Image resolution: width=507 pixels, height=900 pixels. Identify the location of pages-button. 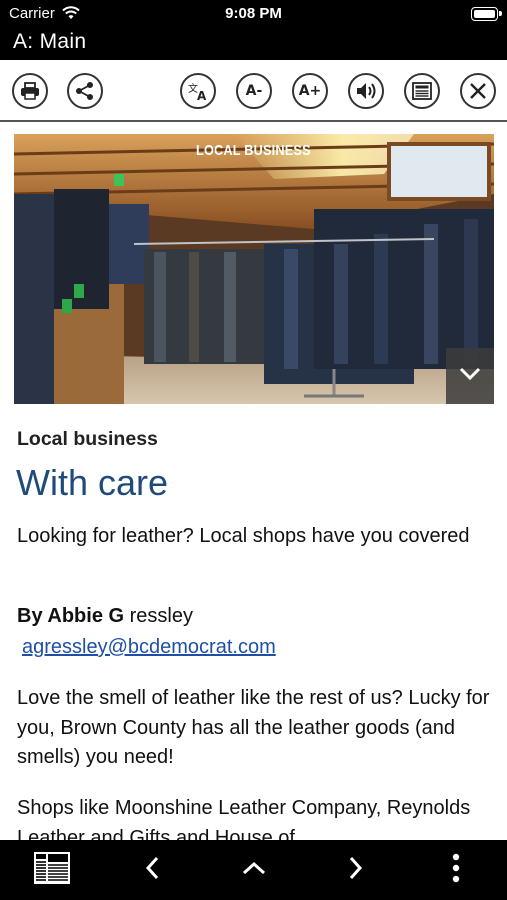
(52, 870).